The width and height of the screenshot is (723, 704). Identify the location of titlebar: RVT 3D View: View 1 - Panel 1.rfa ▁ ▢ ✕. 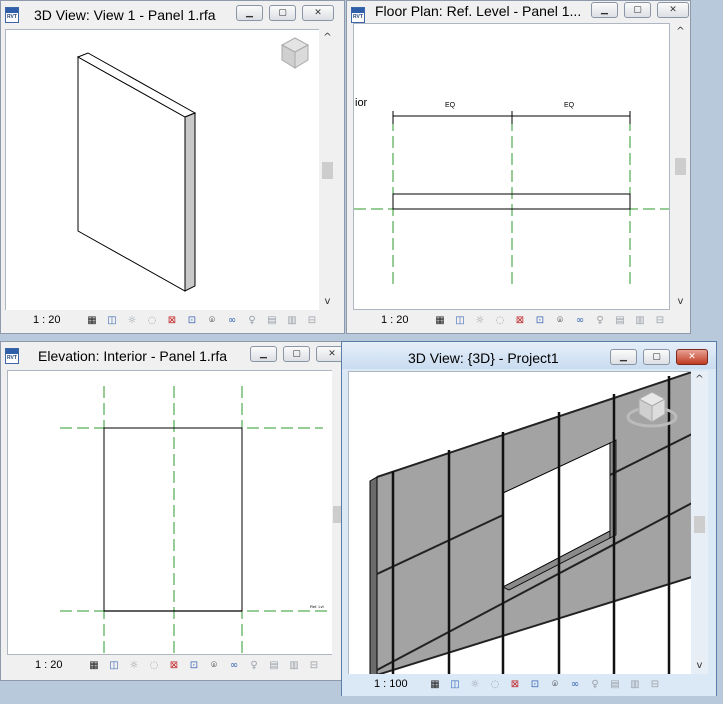
(172, 14).